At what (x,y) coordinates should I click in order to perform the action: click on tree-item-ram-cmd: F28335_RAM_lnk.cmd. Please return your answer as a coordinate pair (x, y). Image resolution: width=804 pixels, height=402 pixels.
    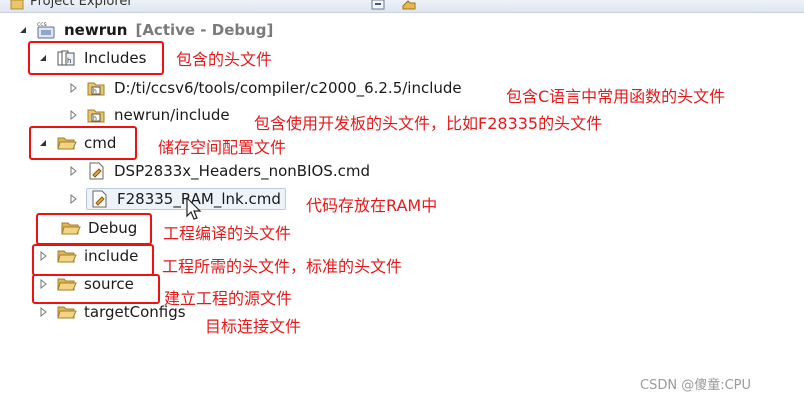
    Looking at the image, I should click on (176, 199).